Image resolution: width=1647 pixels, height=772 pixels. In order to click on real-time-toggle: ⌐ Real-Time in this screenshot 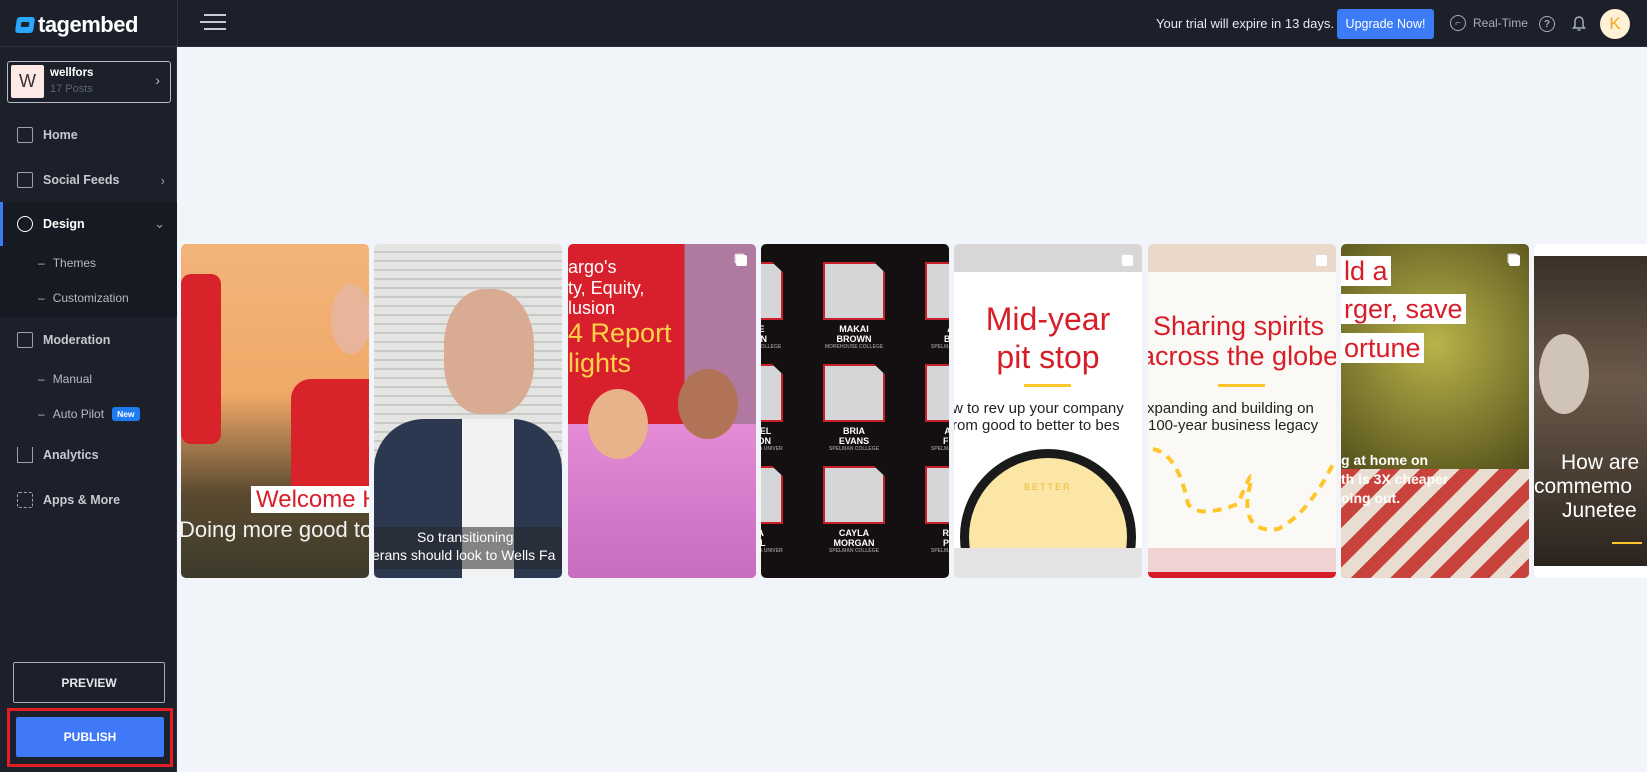, I will do `click(1489, 23)`.